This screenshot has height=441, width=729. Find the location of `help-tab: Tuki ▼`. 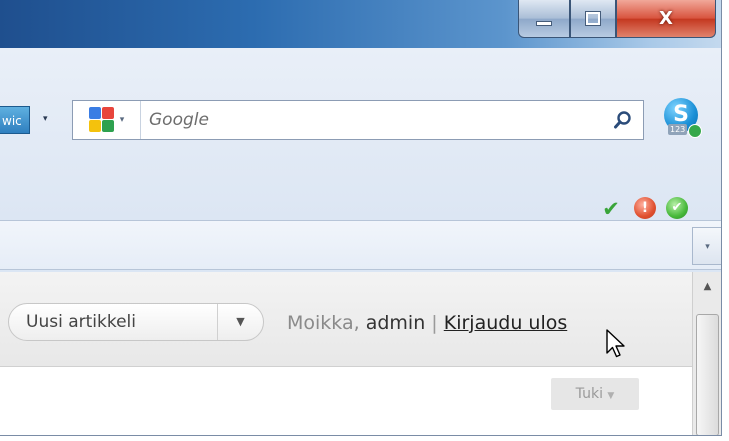

help-tab: Tuki ▼ is located at coordinates (595, 394).